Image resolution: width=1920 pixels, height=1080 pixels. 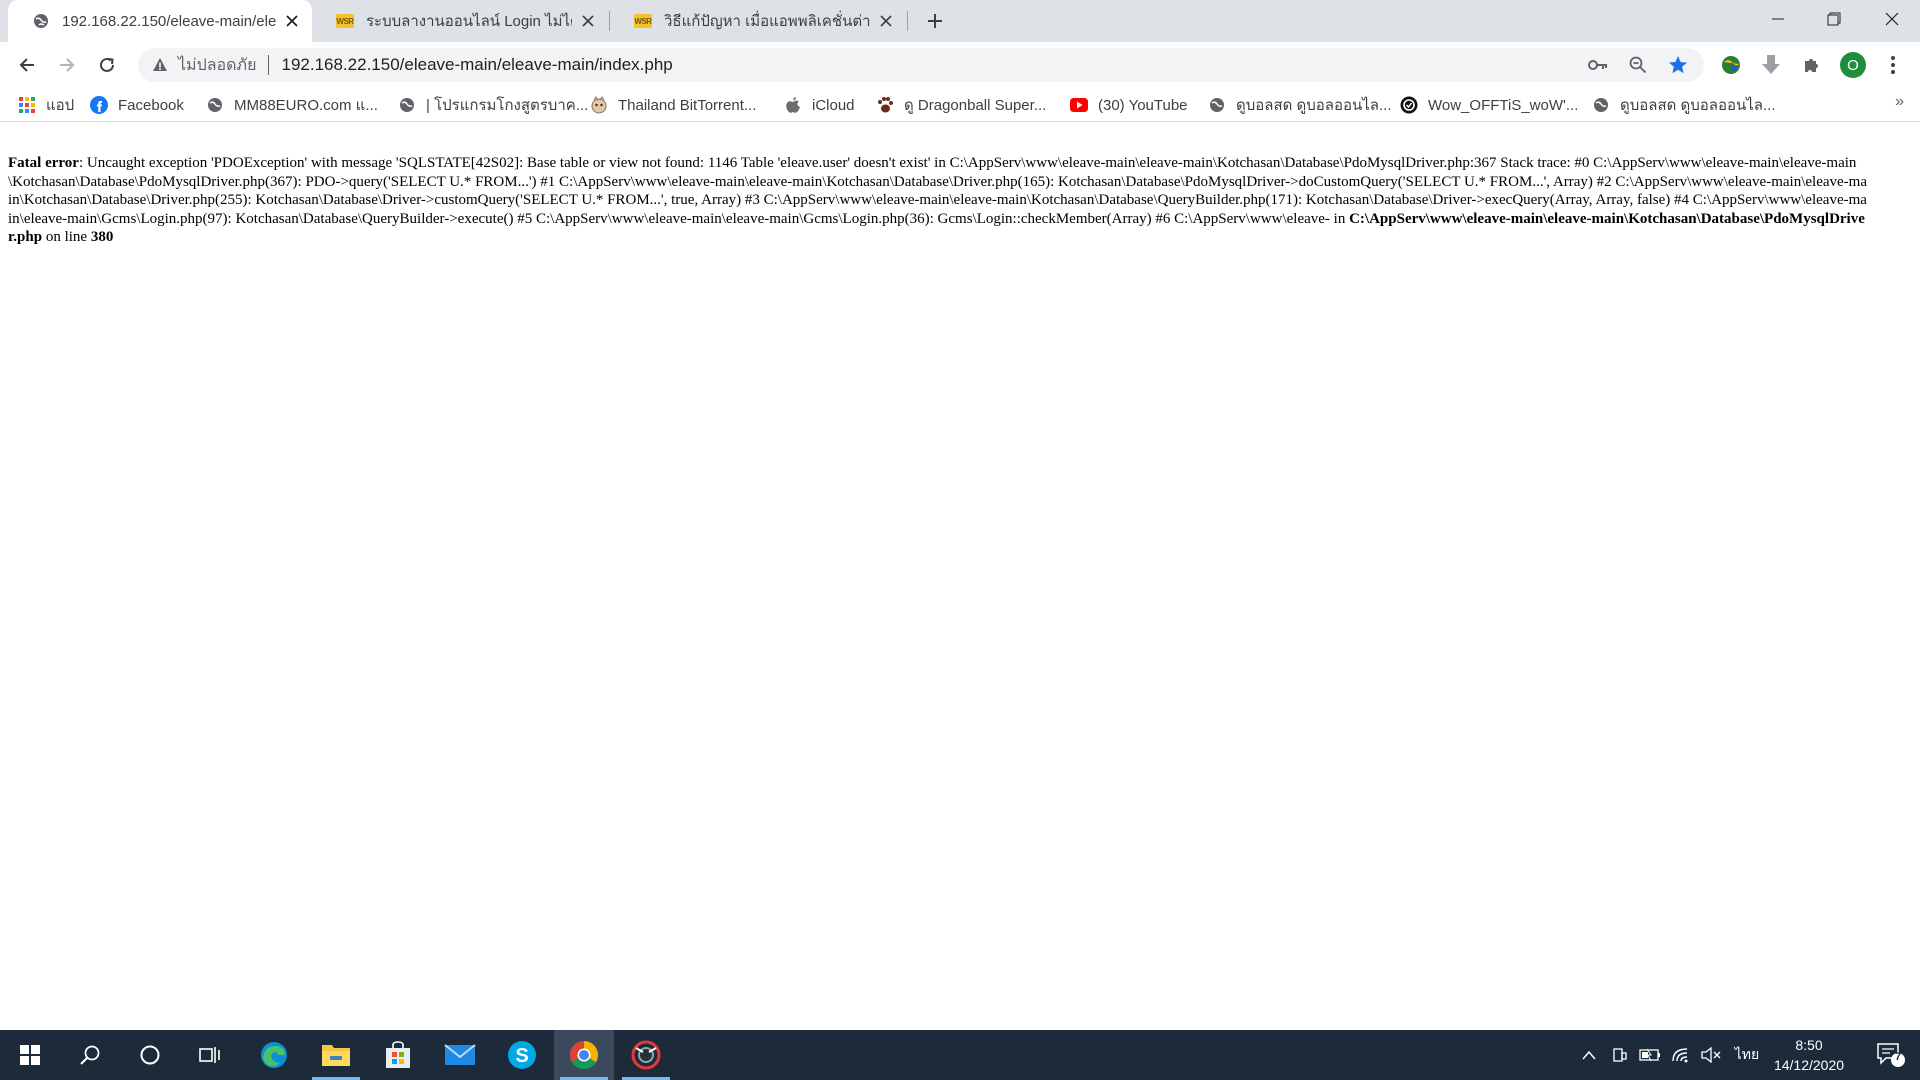 I want to click on zoom-icon, so click(x=1638, y=65).